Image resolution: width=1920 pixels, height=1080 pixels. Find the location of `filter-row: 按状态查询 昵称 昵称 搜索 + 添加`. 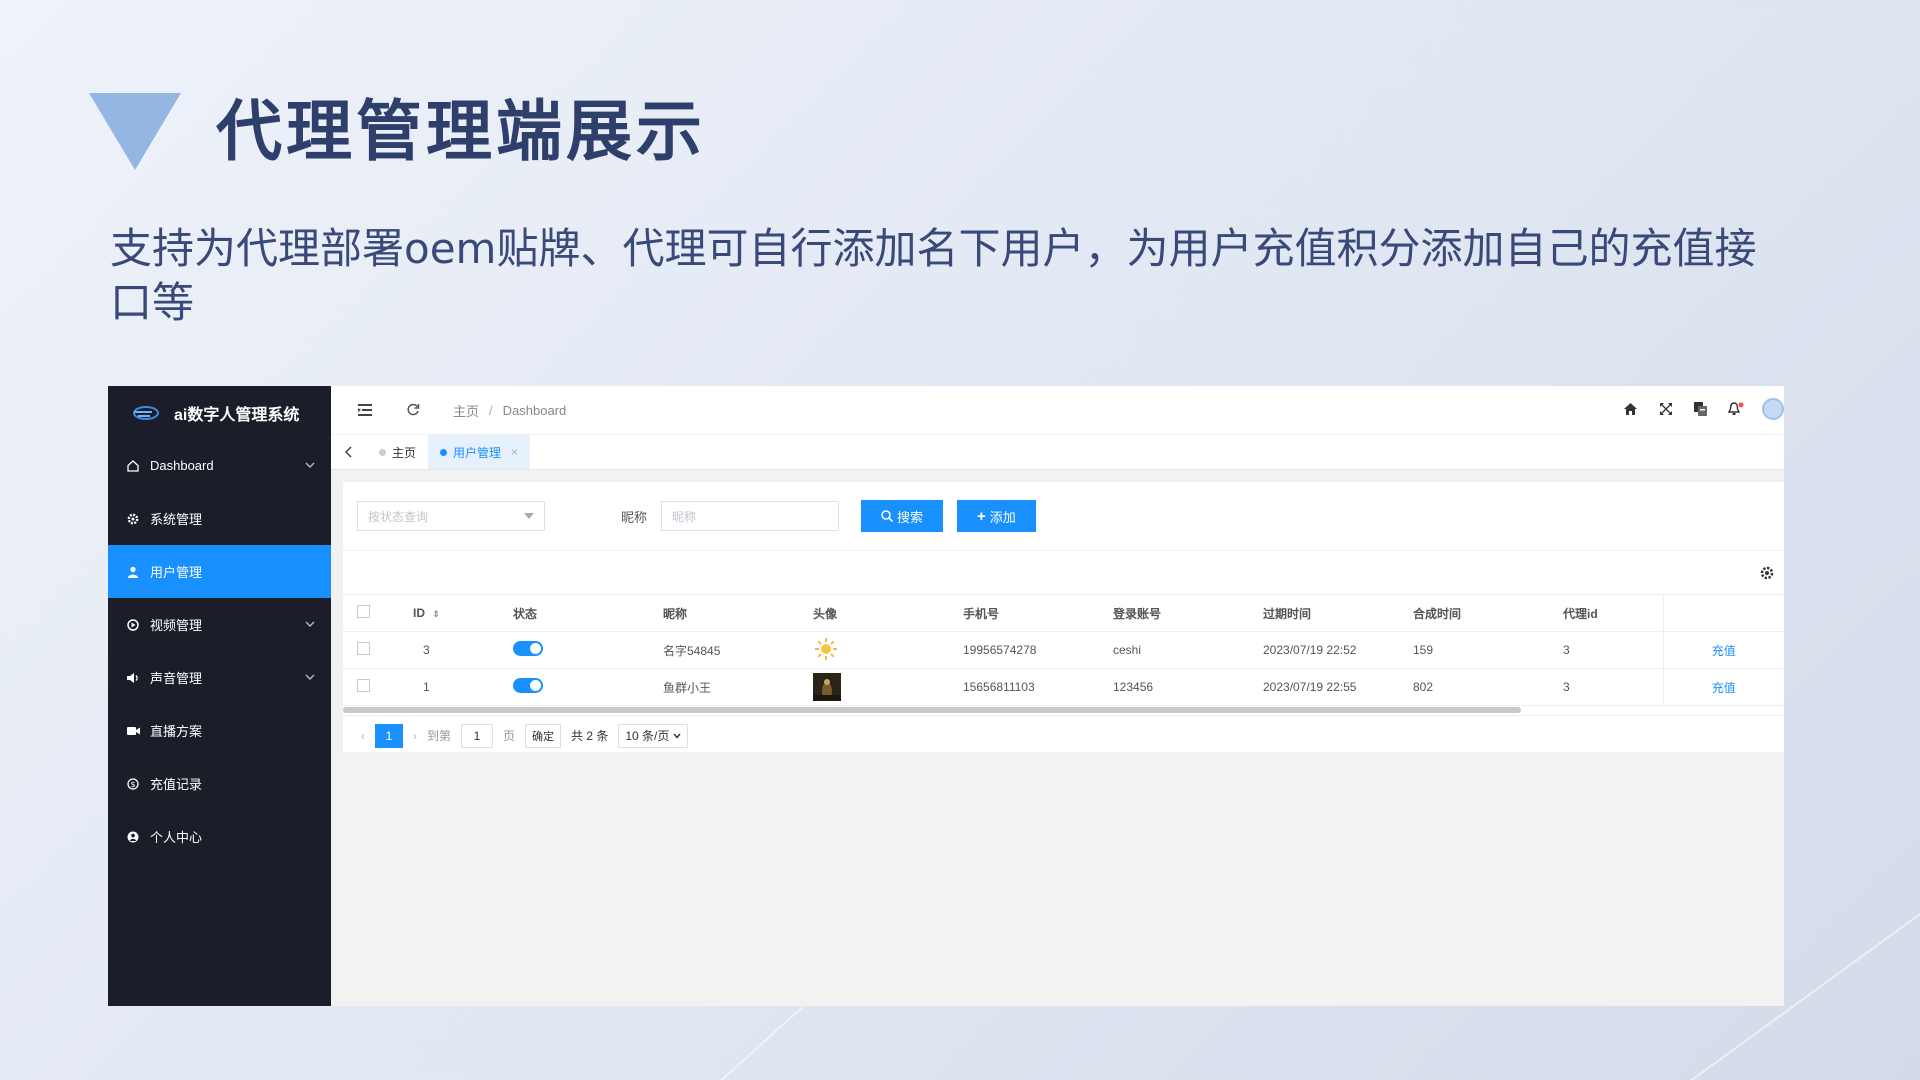

filter-row: 按状态查询 昵称 昵称 搜索 + 添加 is located at coordinates (1063, 516).